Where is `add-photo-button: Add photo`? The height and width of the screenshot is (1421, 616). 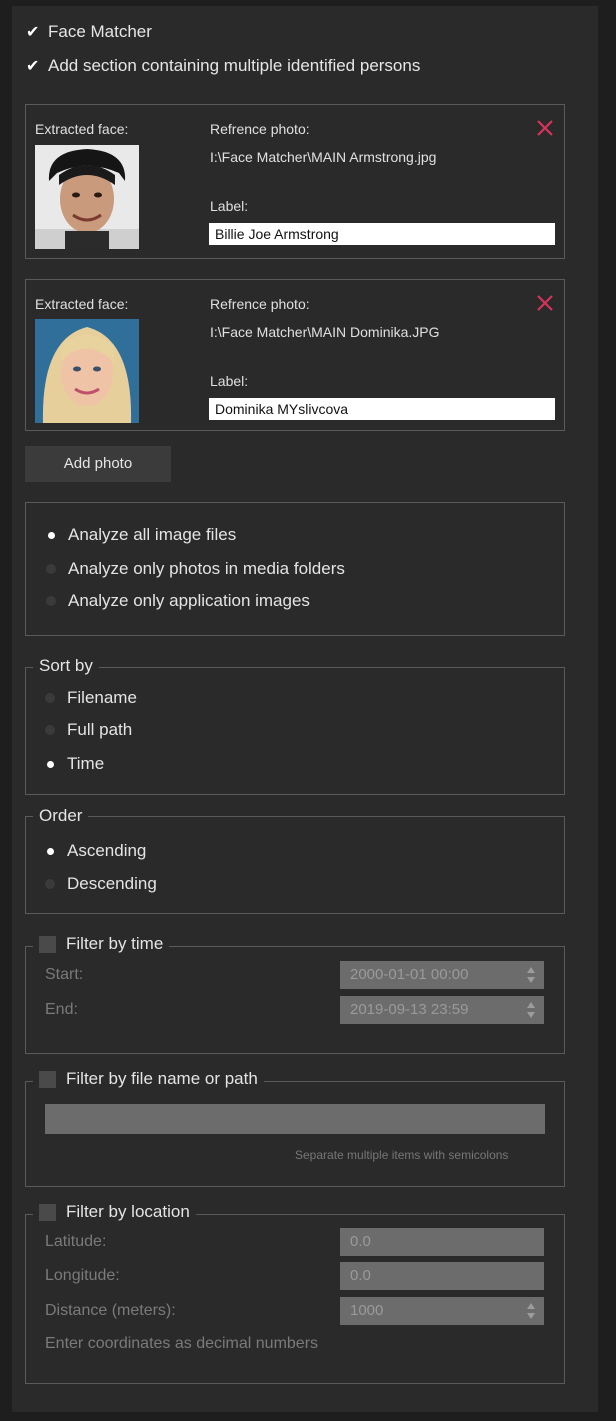 add-photo-button: Add photo is located at coordinates (98, 464).